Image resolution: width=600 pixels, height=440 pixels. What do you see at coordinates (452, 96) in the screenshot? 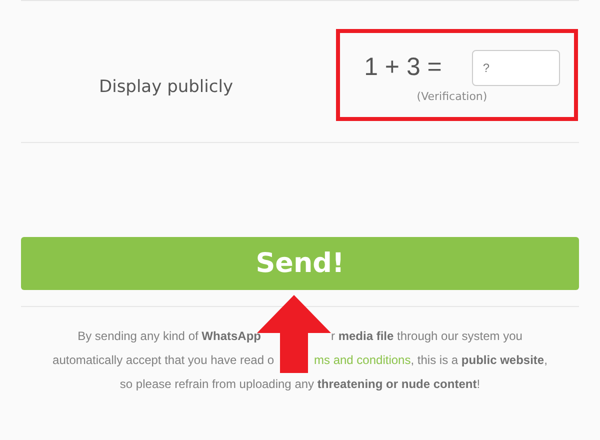
I see `verification-note: (Verification)` at bounding box center [452, 96].